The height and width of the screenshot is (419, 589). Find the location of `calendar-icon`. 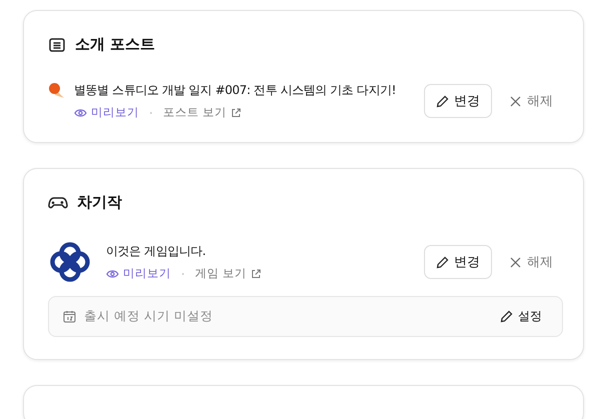

calendar-icon is located at coordinates (69, 316).